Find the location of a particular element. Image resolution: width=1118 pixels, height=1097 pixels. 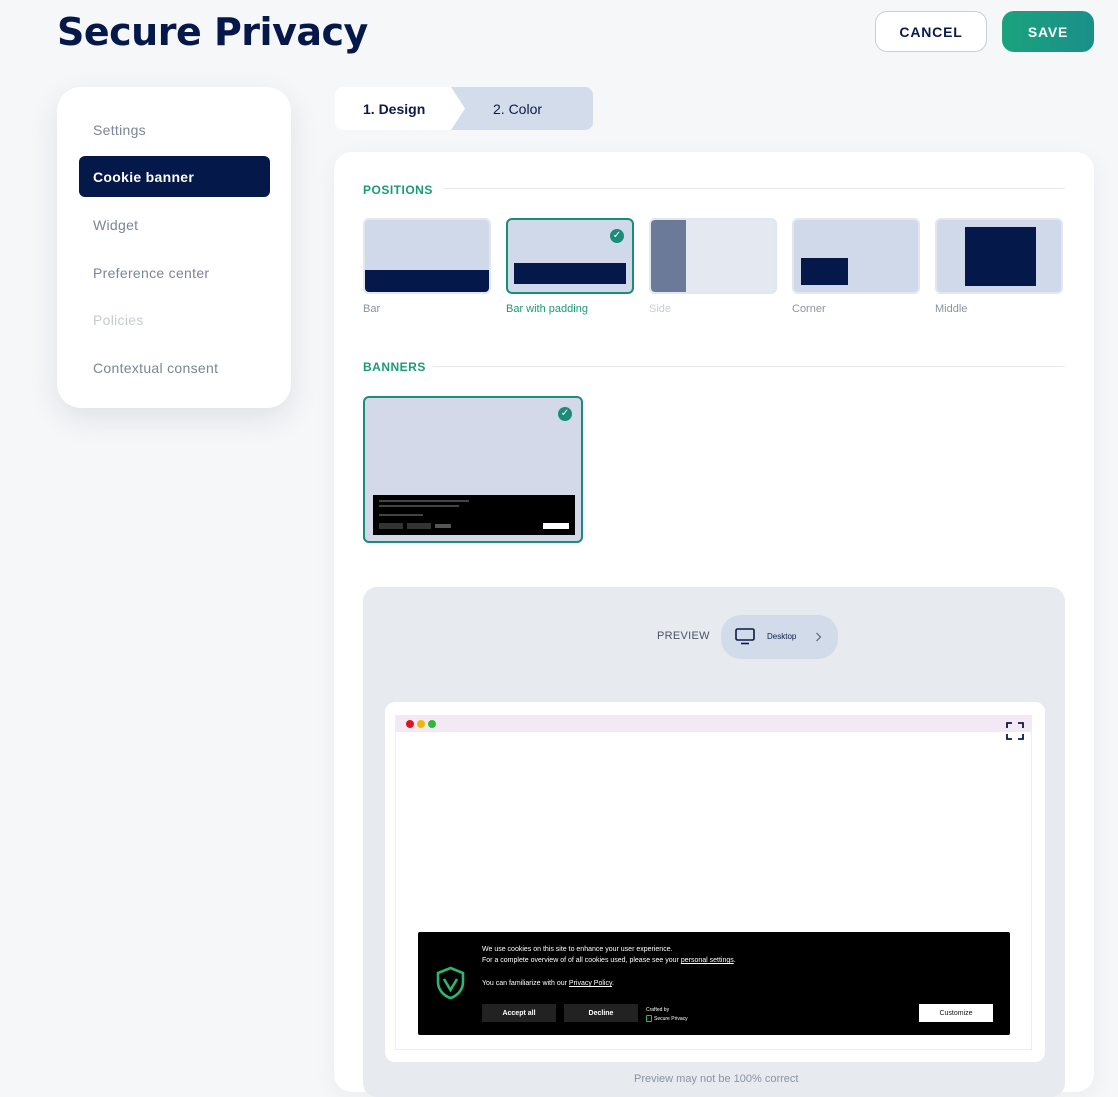

browser-titlebar is located at coordinates (713, 724).